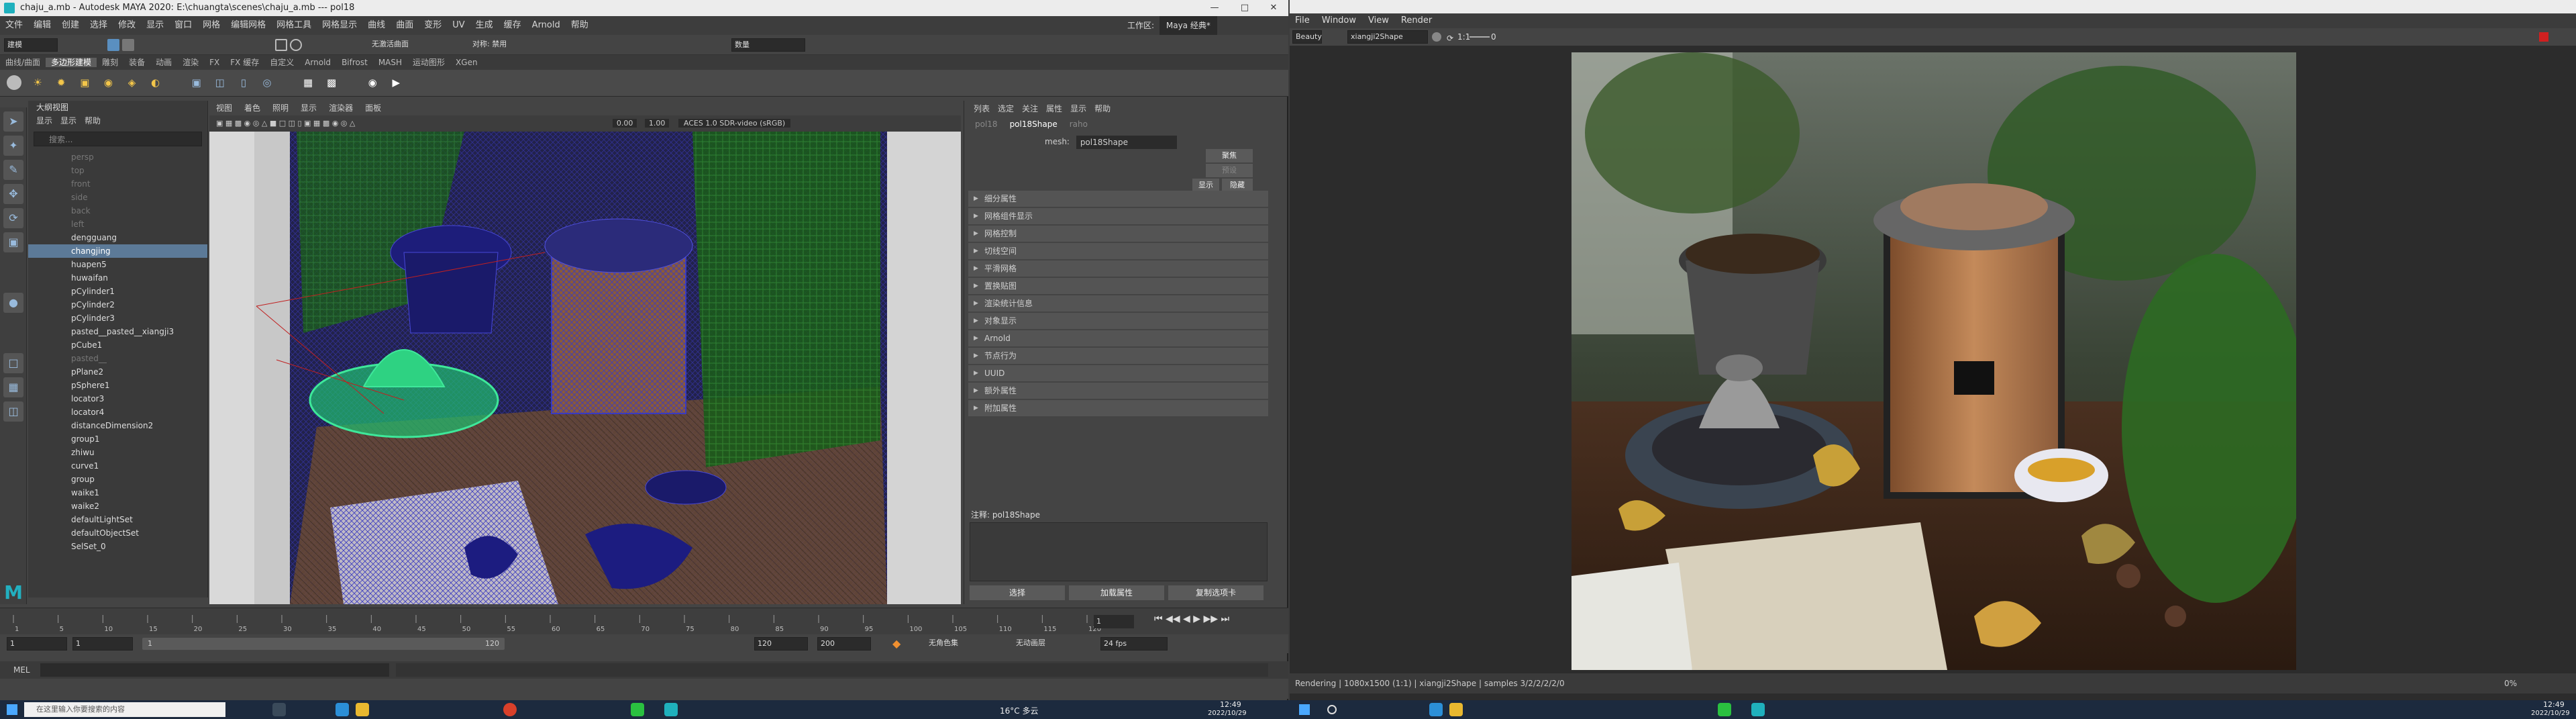 Image resolution: width=2576 pixels, height=719 pixels. Describe the element at coordinates (252, 108) in the screenshot. I see `viewport-menu: 着色` at that location.